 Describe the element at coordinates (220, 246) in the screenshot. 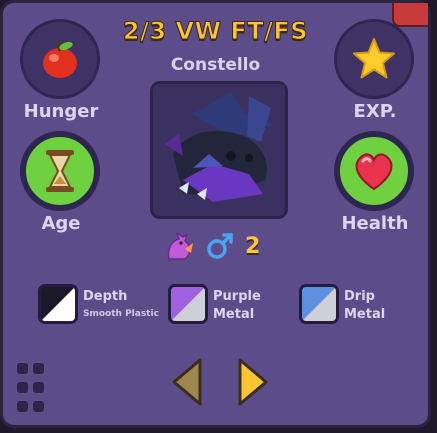

I see `male-icon` at that location.